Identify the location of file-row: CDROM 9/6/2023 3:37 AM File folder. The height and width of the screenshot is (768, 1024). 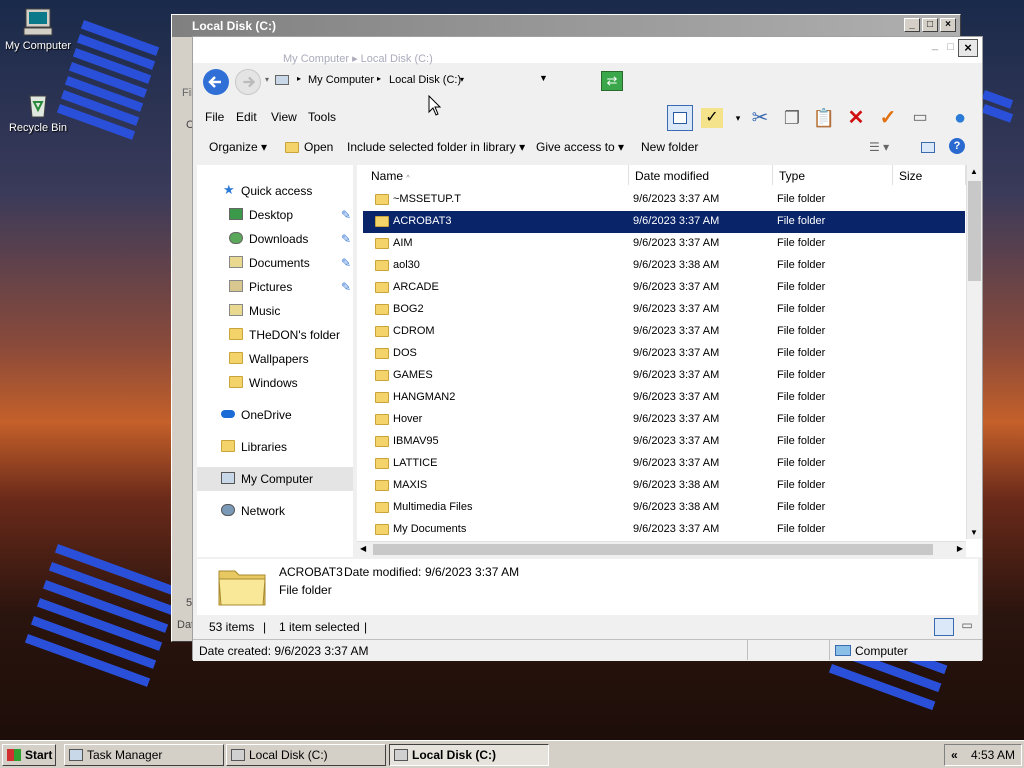
(664, 332).